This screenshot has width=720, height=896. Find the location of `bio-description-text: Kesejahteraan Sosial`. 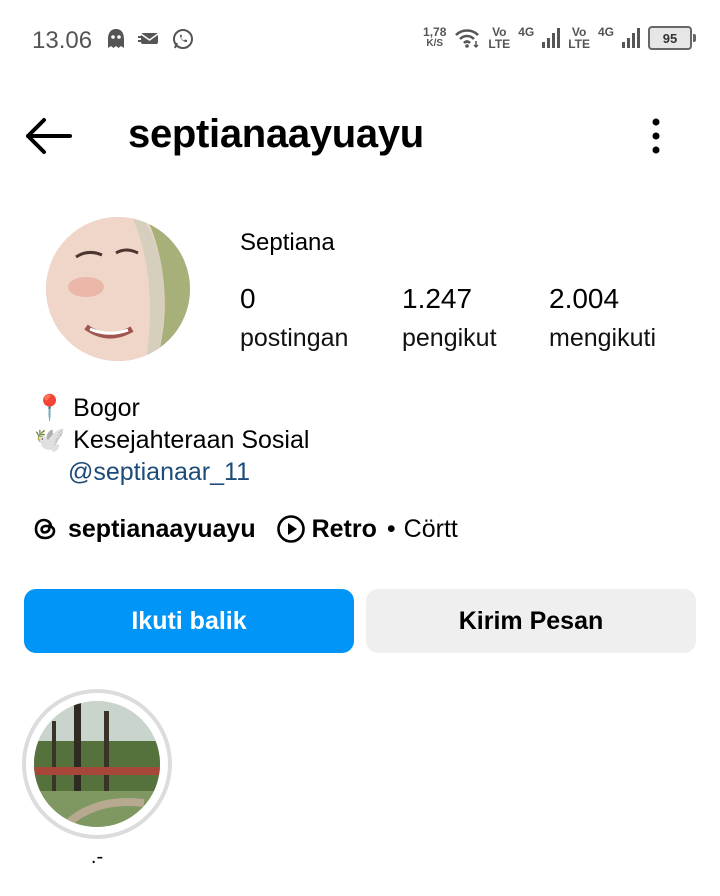

bio-description-text: Kesejahteraan Sosial is located at coordinates (191, 440).